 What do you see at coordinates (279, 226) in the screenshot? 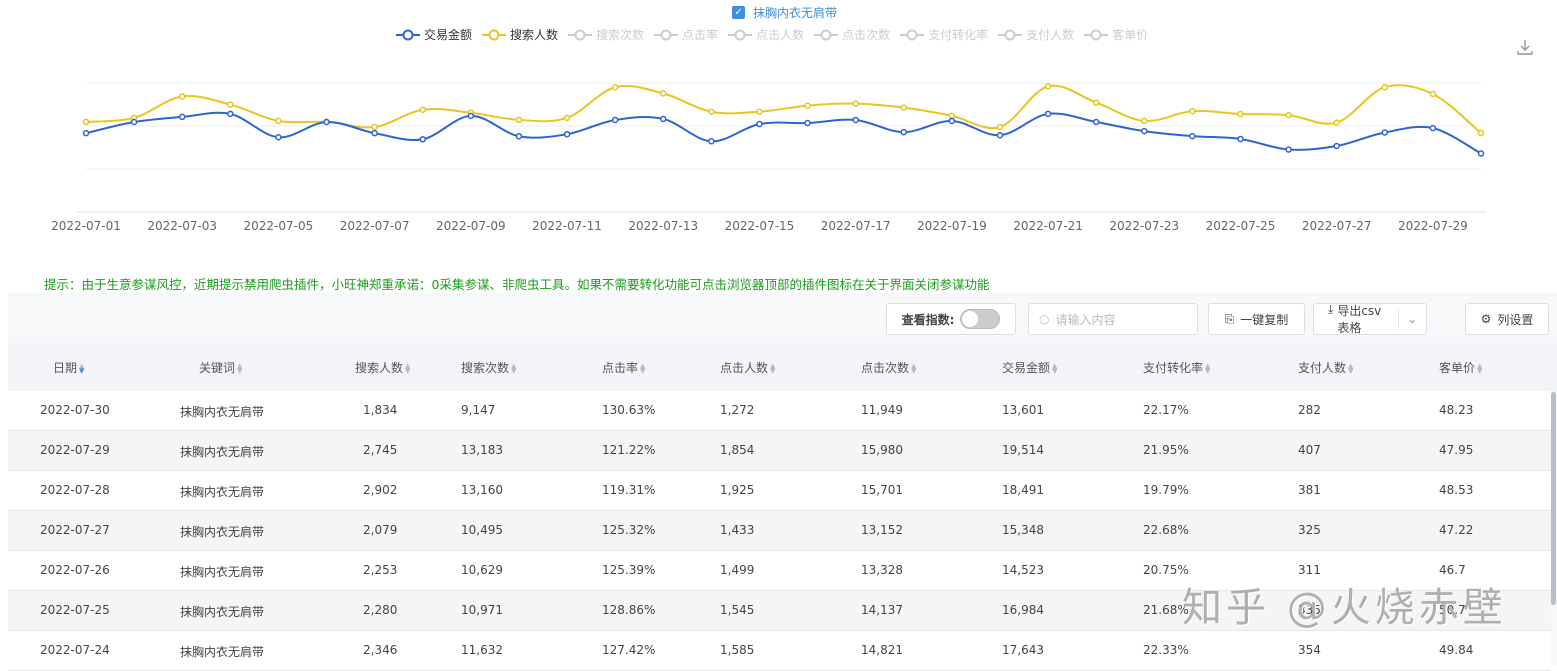
I see `x-tick-label: 2022-07-05` at bounding box center [279, 226].